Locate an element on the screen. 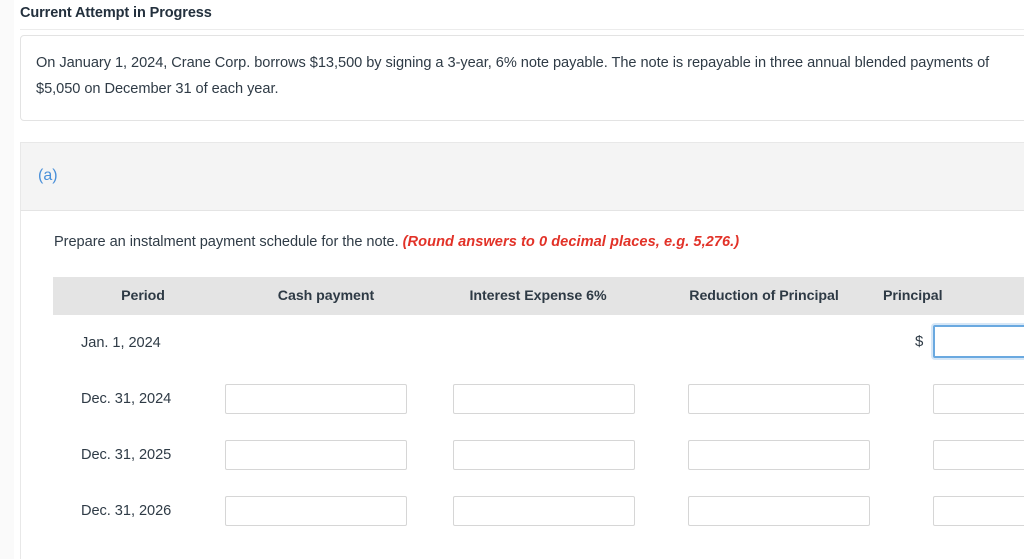 The height and width of the screenshot is (559, 1024). table-row: Dec. 31, 2024 is located at coordinates (538, 399).